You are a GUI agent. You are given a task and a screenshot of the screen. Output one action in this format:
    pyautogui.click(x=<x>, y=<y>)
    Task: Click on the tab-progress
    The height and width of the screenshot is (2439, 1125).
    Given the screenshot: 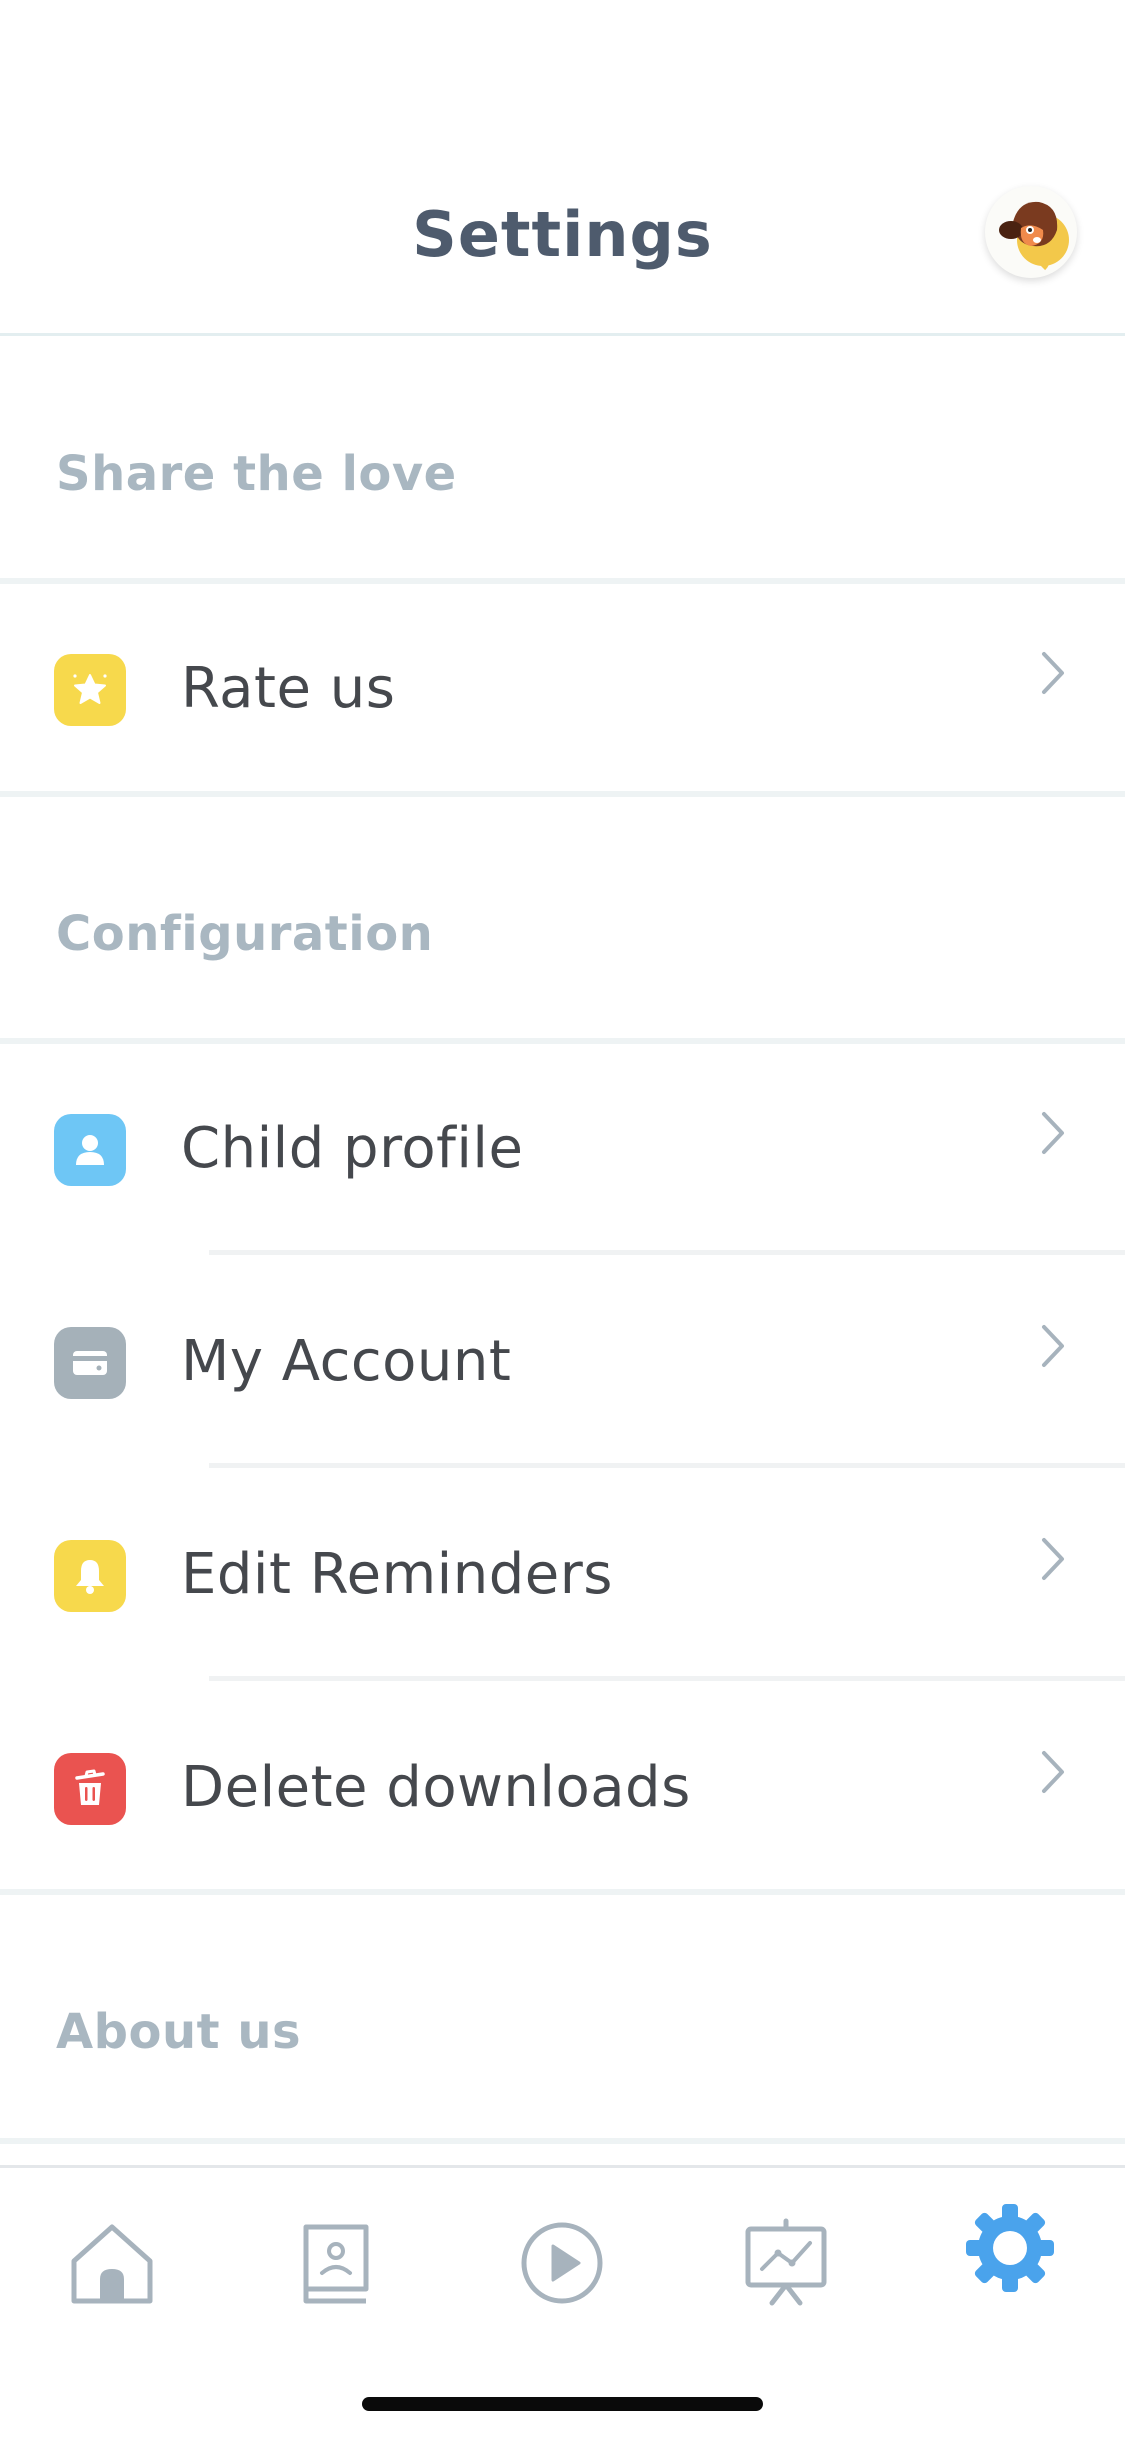 What is the action you would take?
    pyautogui.click(x=786, y=2263)
    